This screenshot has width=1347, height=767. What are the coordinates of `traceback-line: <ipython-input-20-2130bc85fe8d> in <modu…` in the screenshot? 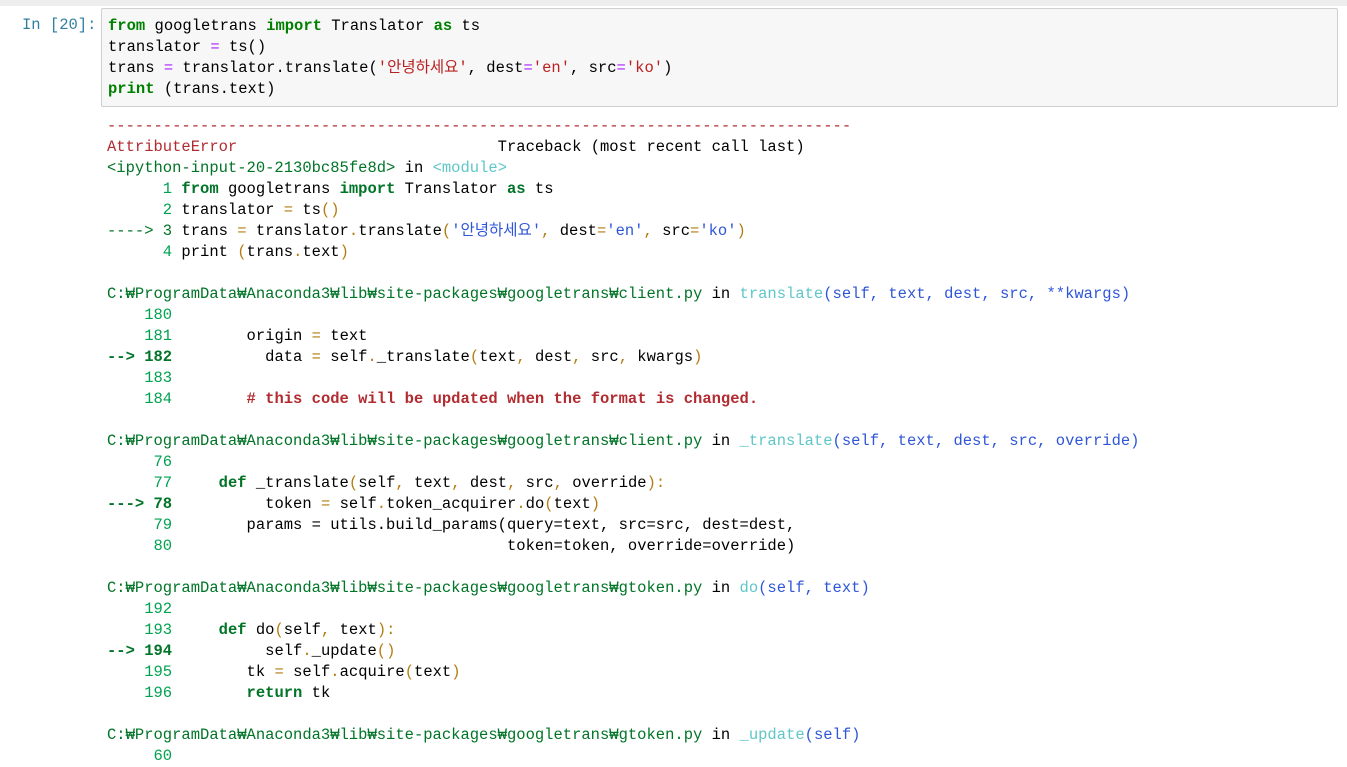 It's located at (623, 168).